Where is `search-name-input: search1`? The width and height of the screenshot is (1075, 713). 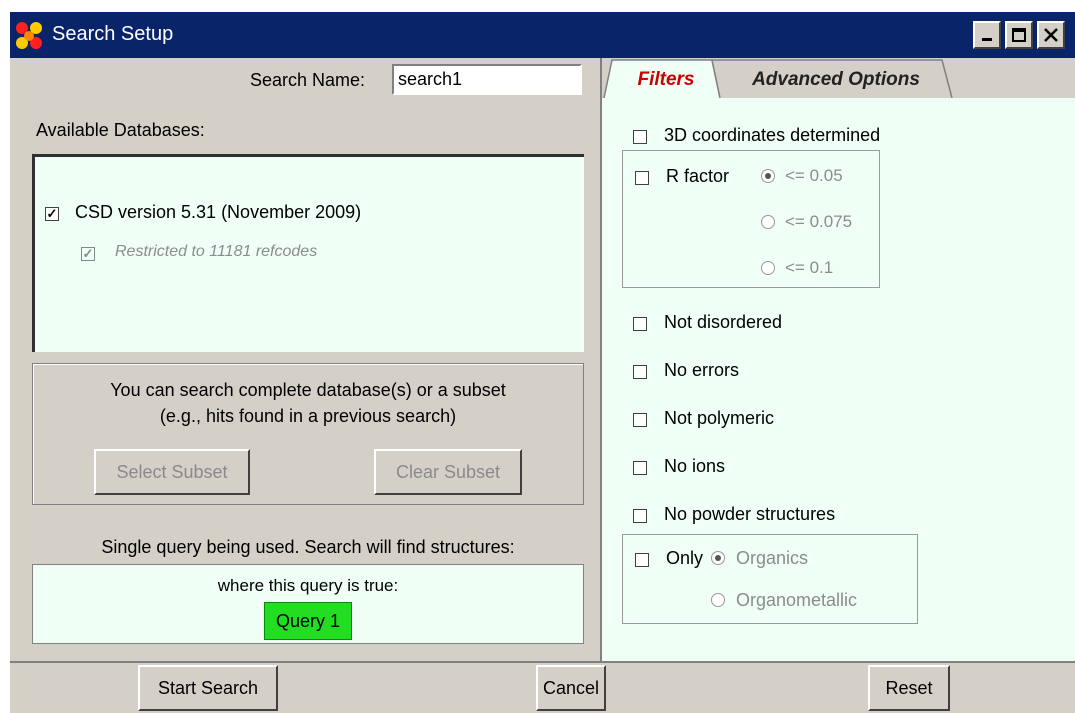
search-name-input: search1 is located at coordinates (487, 79).